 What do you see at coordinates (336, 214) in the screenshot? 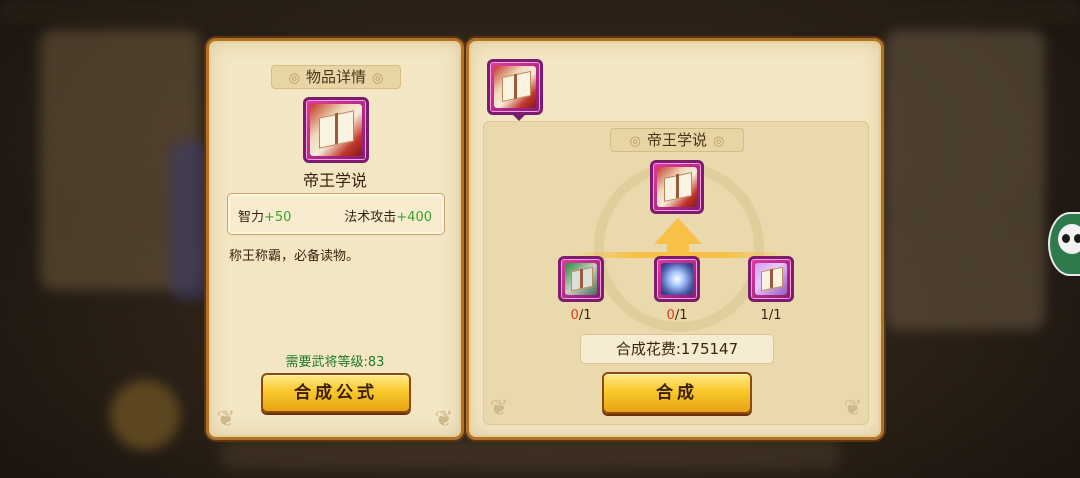
I see `stats-box: 智力+50 法术攻击+400` at bounding box center [336, 214].